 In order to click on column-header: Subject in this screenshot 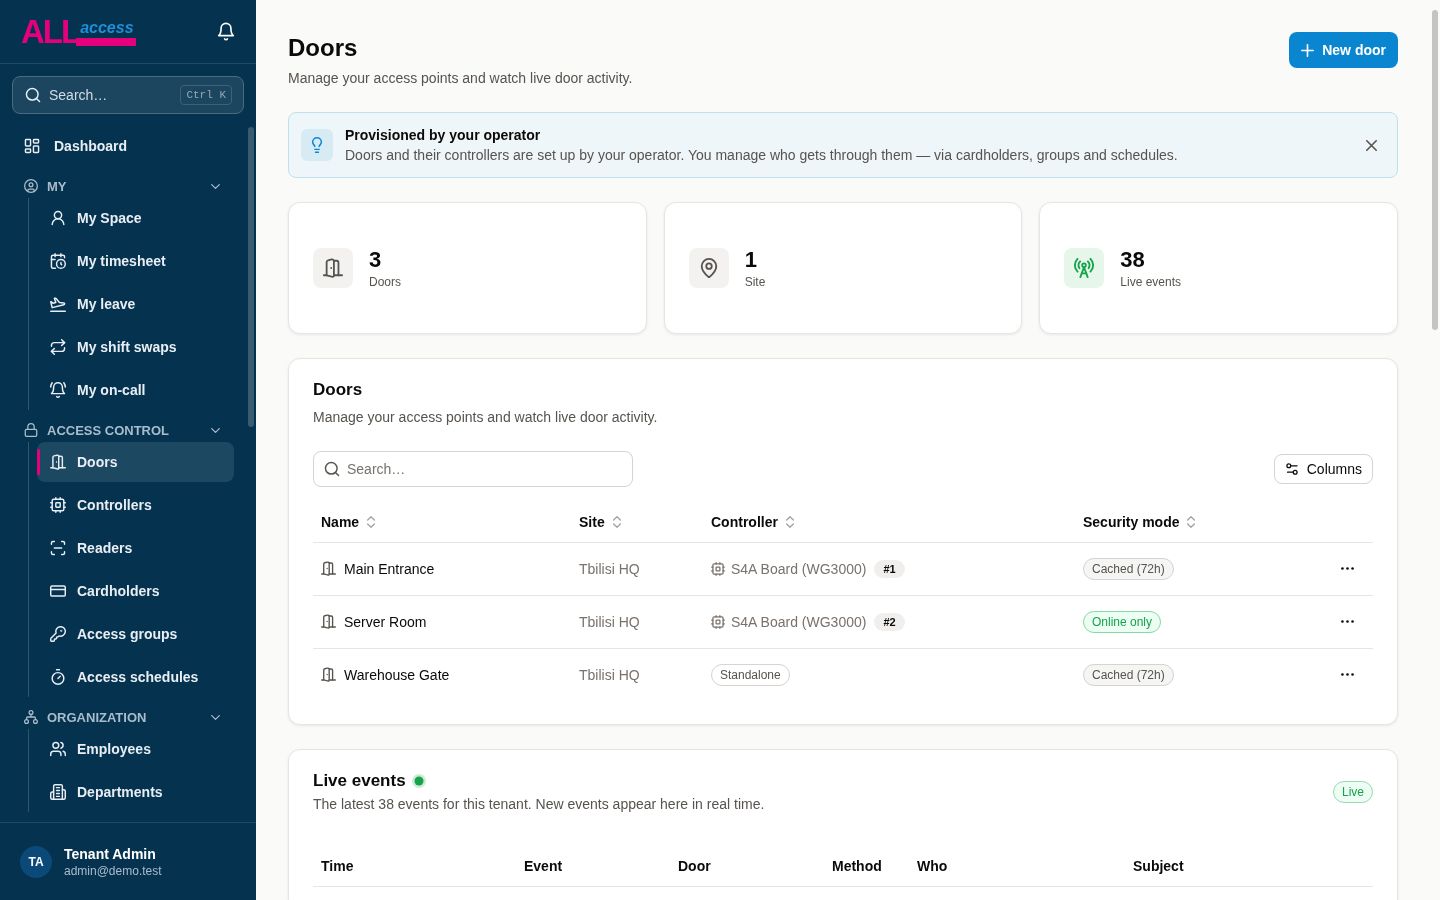, I will do `click(1249, 866)`.